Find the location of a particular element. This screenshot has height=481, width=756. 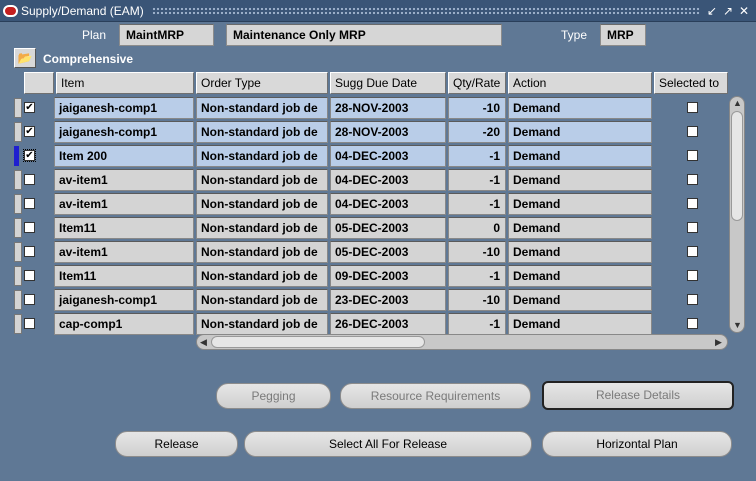

due-date-cell: 04-DEC-2003 is located at coordinates (388, 156).